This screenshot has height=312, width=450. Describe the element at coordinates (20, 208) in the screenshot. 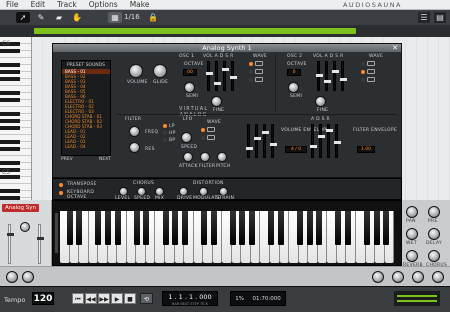

I see `track-name: Analog Syn` at that location.